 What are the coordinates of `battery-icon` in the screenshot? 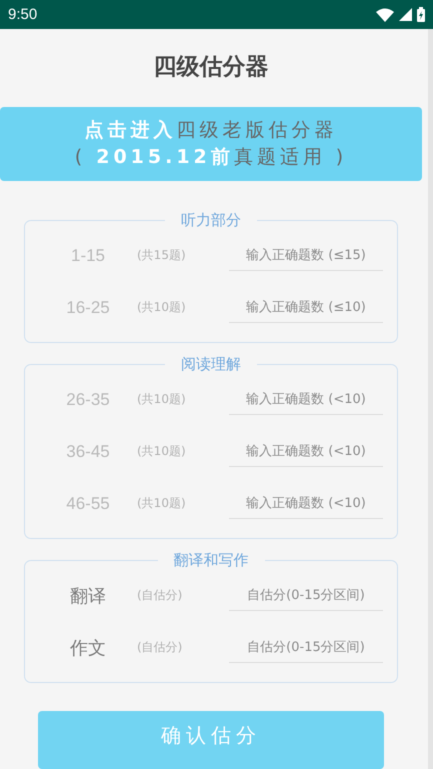 It's located at (421, 14).